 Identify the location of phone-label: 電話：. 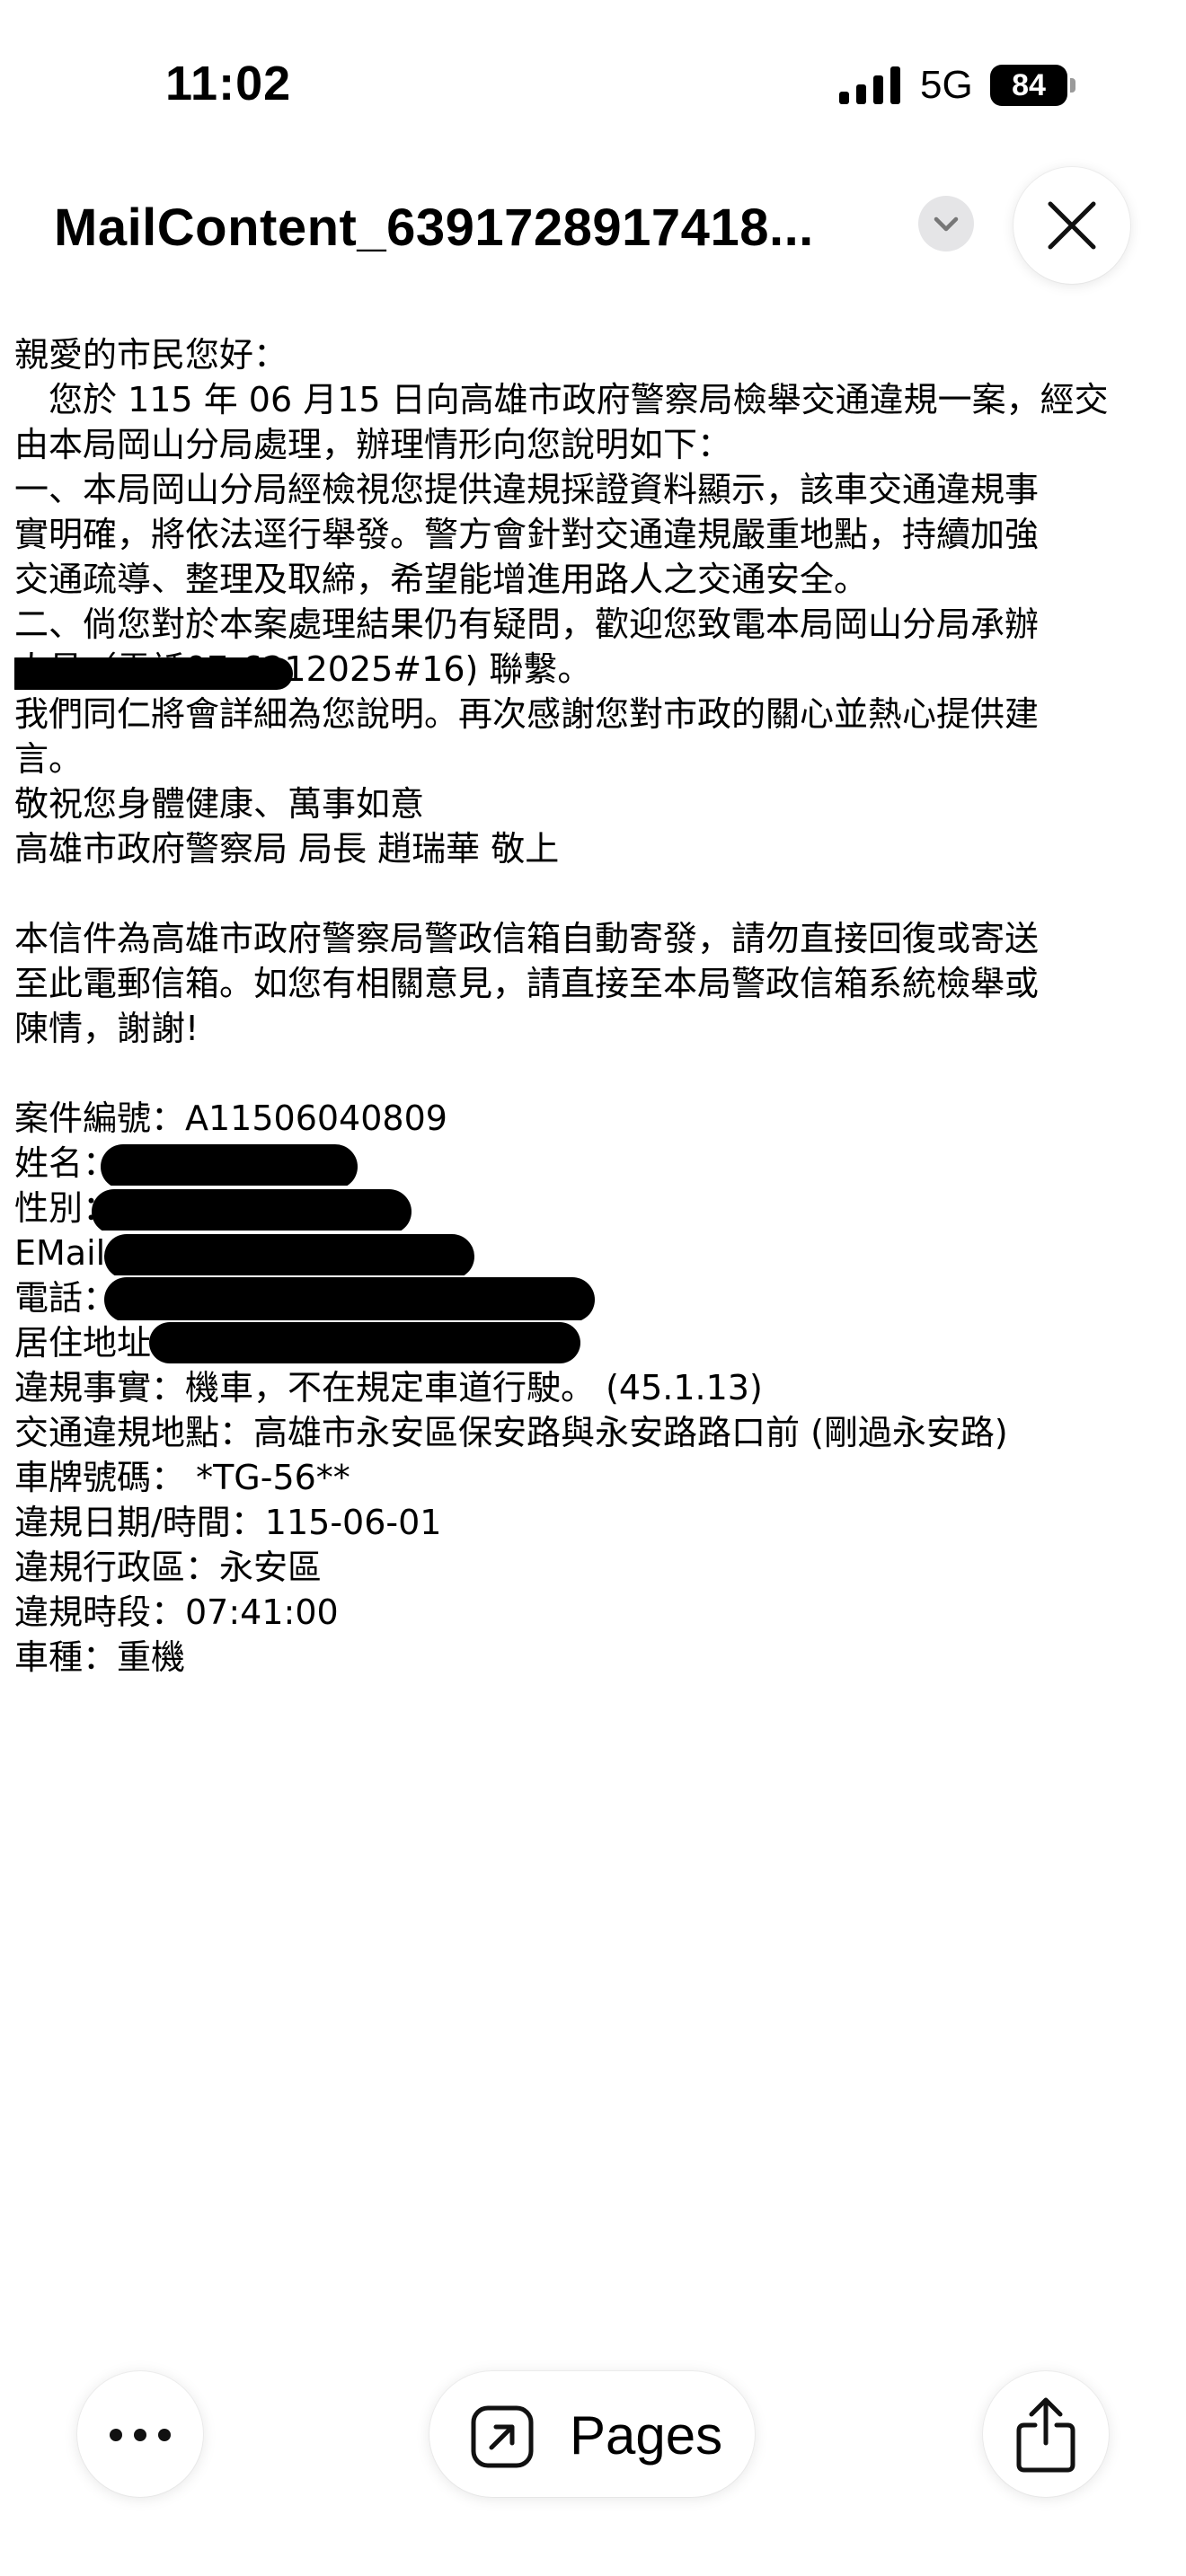
(66, 1298).